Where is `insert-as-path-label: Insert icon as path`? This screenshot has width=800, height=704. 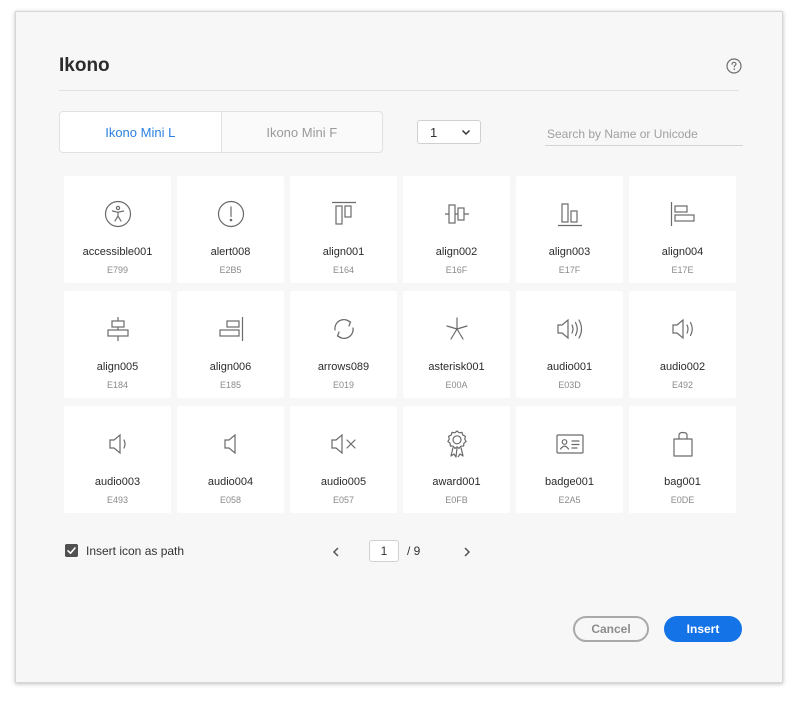 insert-as-path-label: Insert icon as path is located at coordinates (135, 551).